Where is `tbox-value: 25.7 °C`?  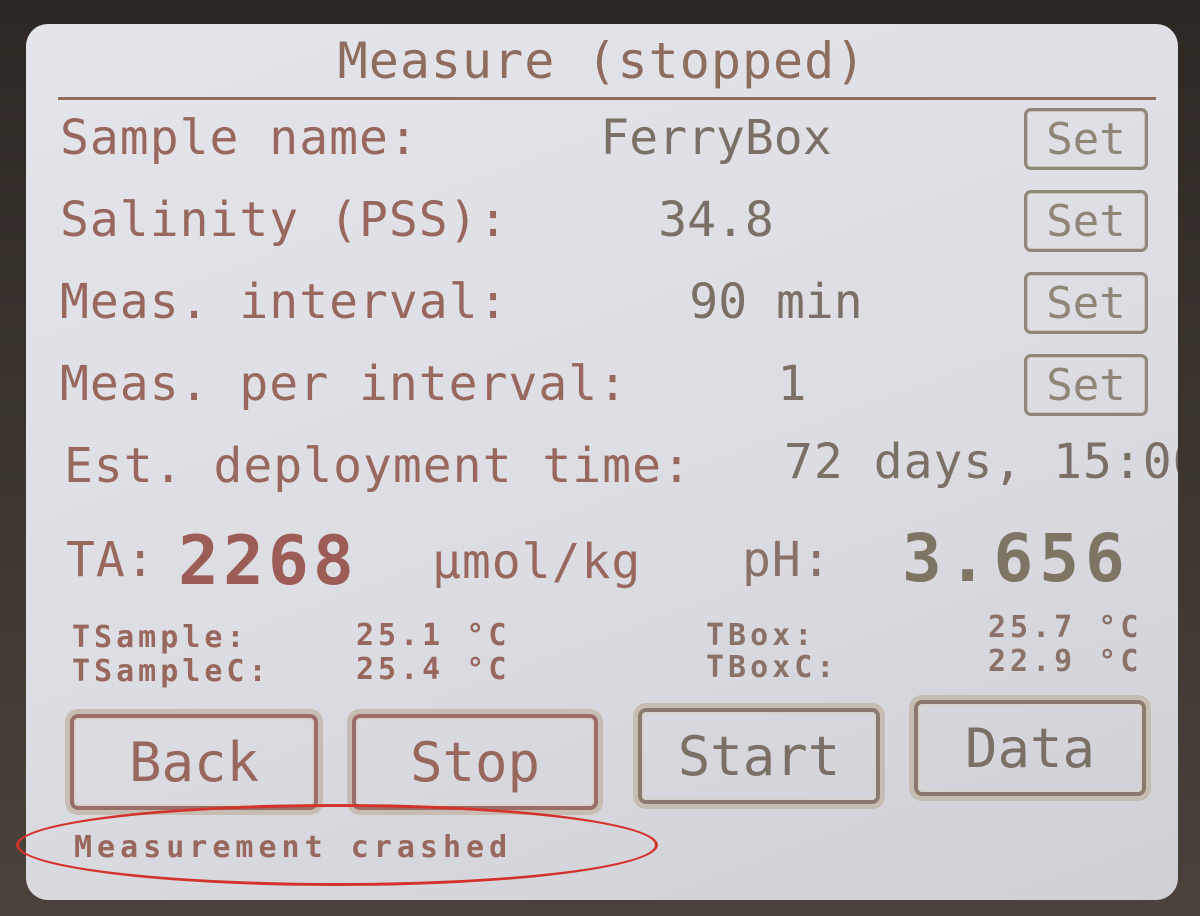
tbox-value: 25.7 °C is located at coordinates (1065, 627).